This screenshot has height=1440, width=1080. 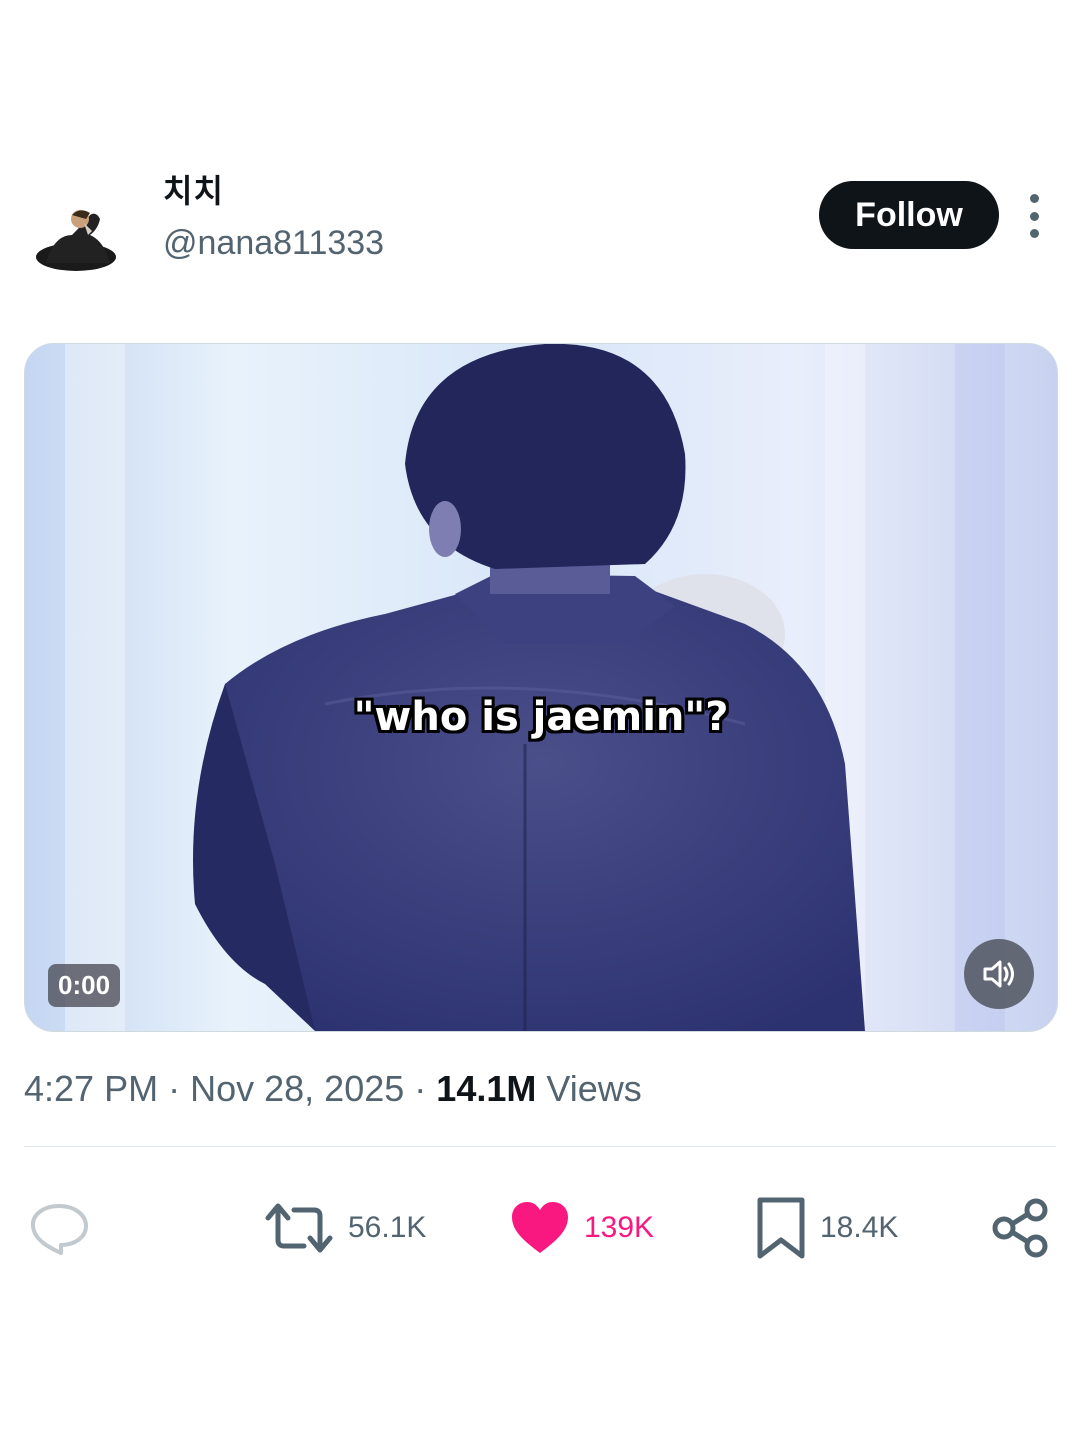 What do you see at coordinates (781, 1228) in the screenshot?
I see `bookmark-icon` at bounding box center [781, 1228].